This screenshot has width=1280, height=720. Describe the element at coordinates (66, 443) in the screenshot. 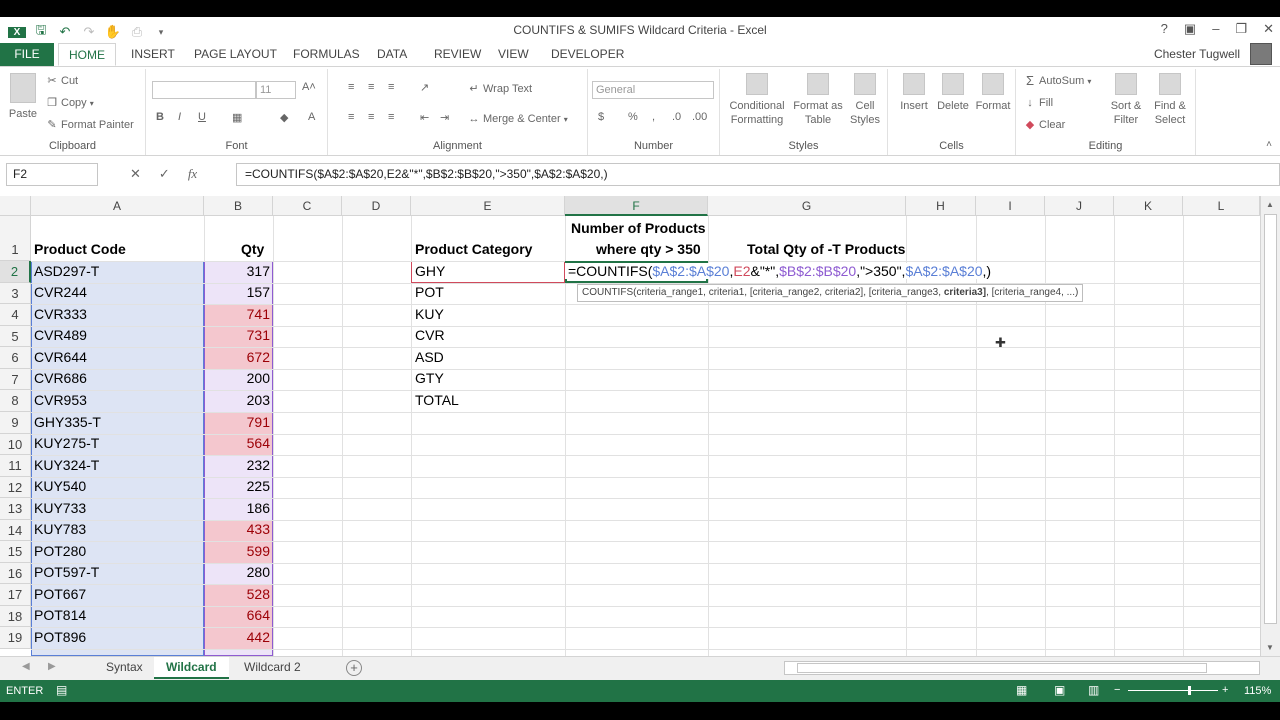

I see `product-code-cell: KUY275-T` at that location.